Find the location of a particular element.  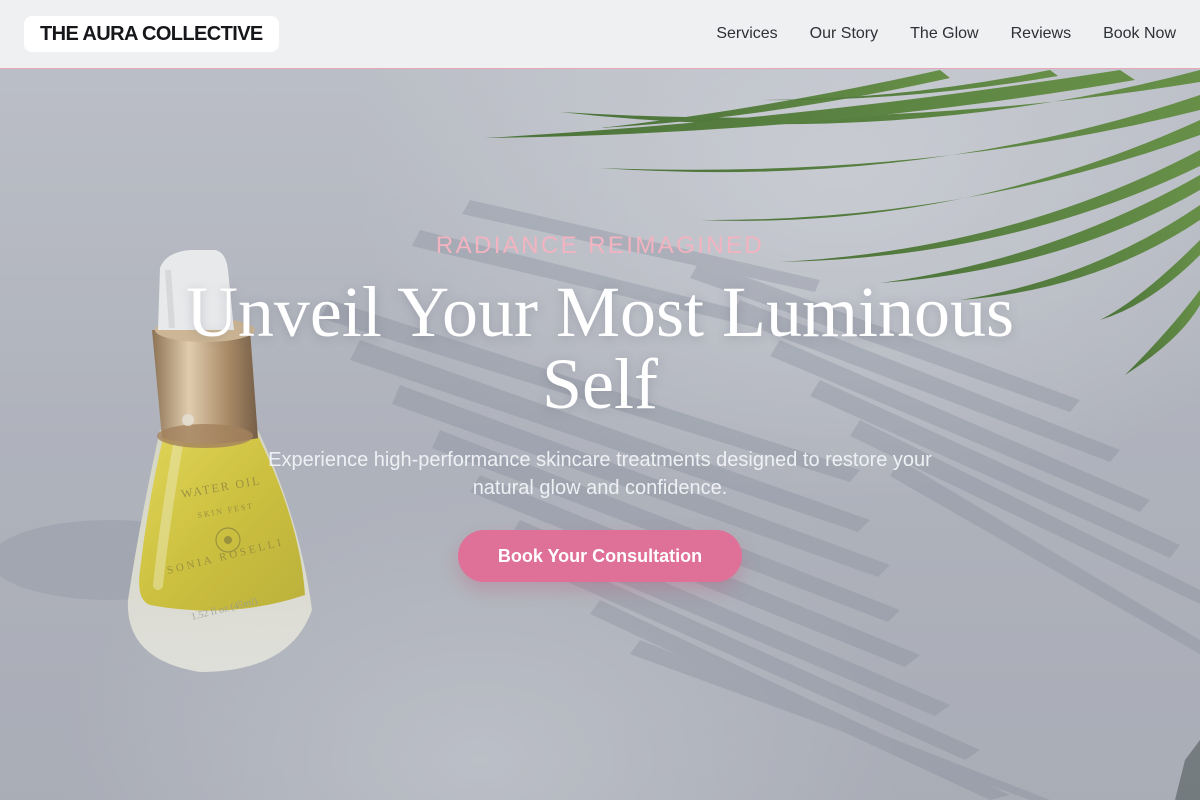

hero-headline-line-1: Unveil Your Most Luminous is located at coordinates (600, 312).